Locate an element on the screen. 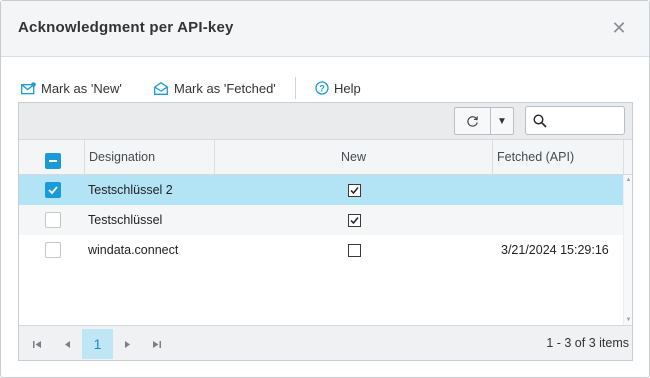 The image size is (650, 378). mark-as-new-label: Mark as 'New' is located at coordinates (81, 88).